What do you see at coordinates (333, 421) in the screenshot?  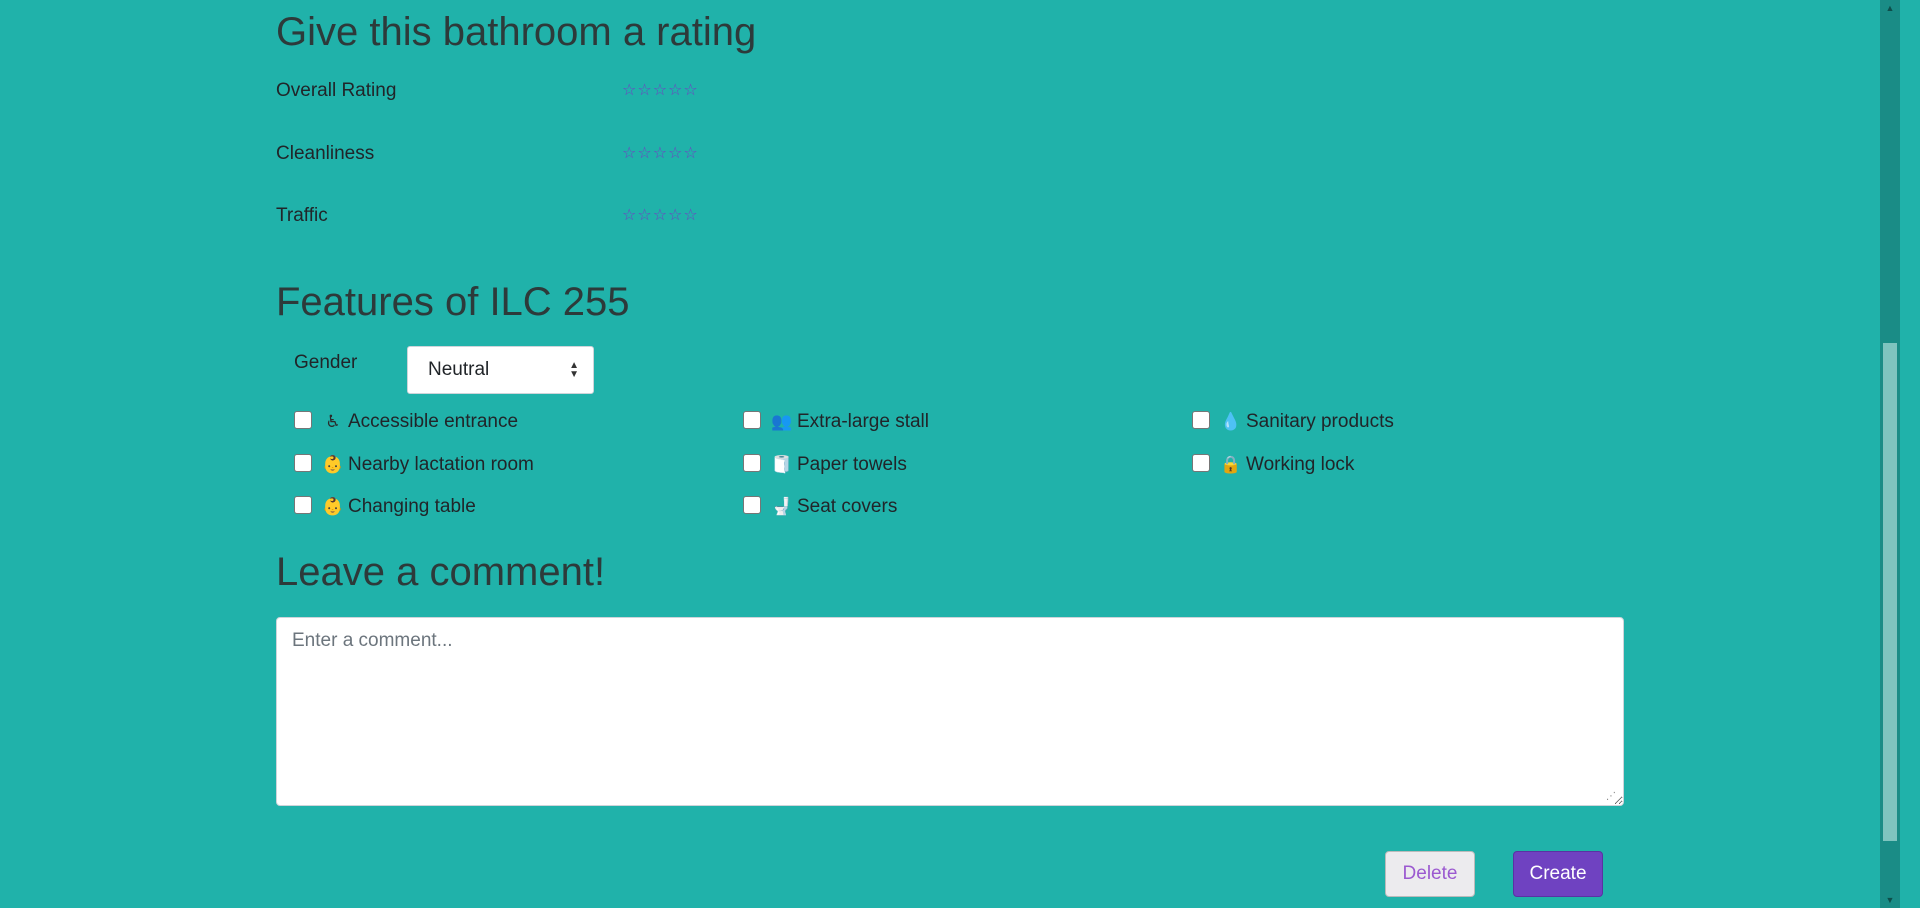 I see `wheelchair-icon: ♿` at bounding box center [333, 421].